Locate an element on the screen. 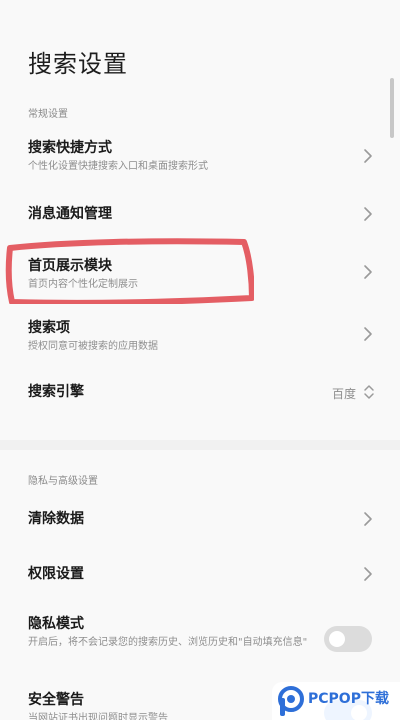  watermark: PCPOP下载 is located at coordinates (336, 701).